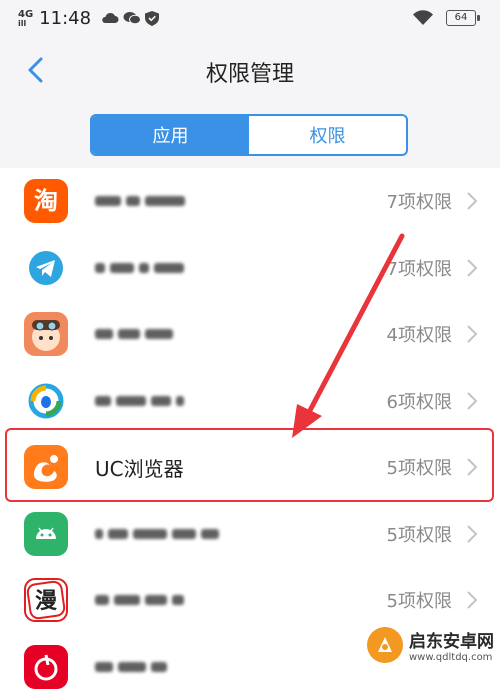  I want to click on list-item: 漫 5项权限, so click(250, 600).